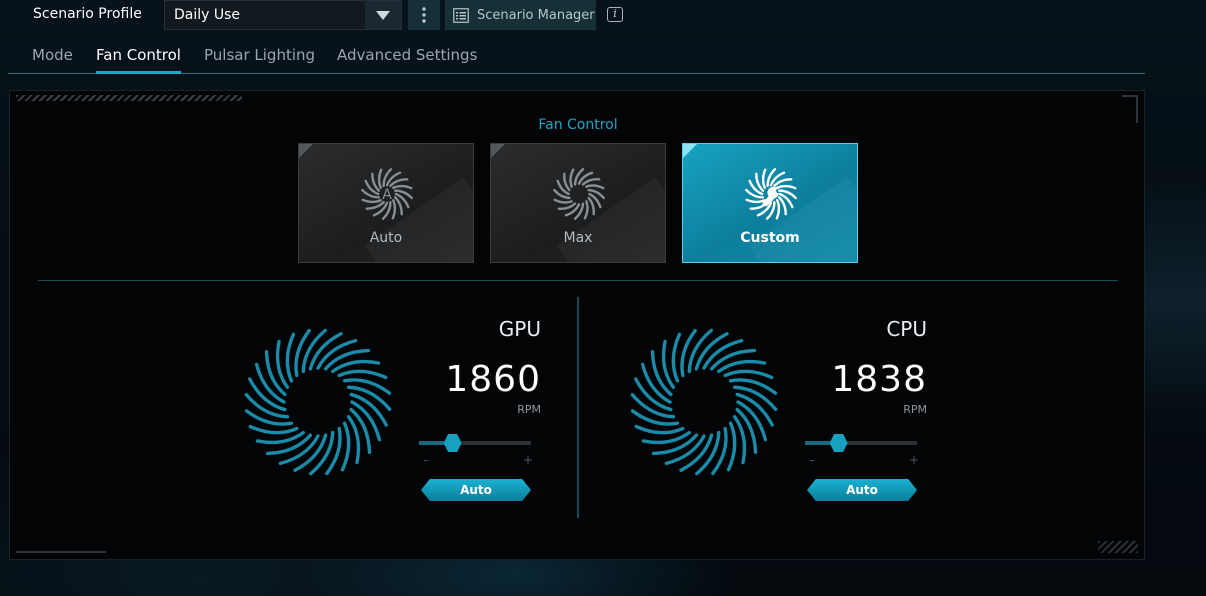  I want to click on scenario-manager-label: Scenario Manager, so click(536, 15).